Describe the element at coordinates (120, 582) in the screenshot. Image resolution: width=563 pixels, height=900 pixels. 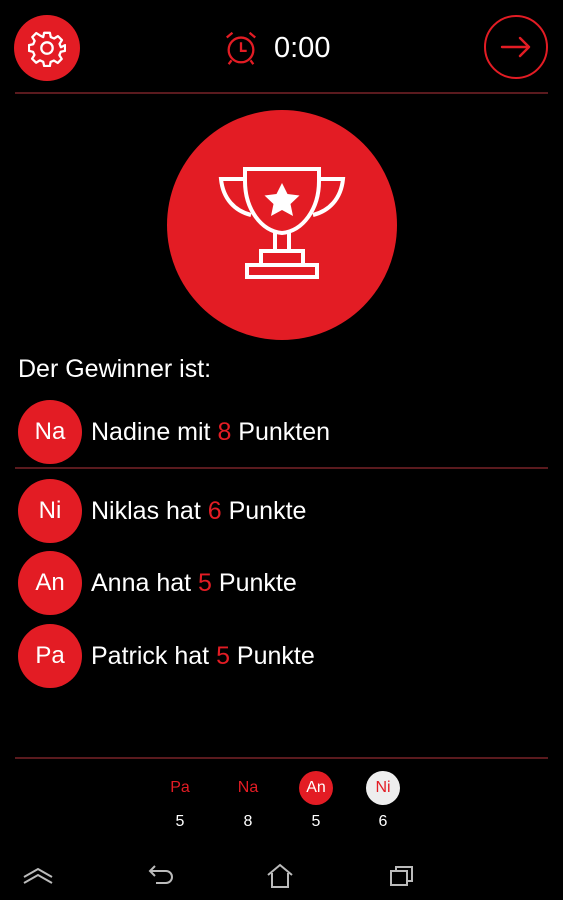
I see `player-name: Anna` at that location.